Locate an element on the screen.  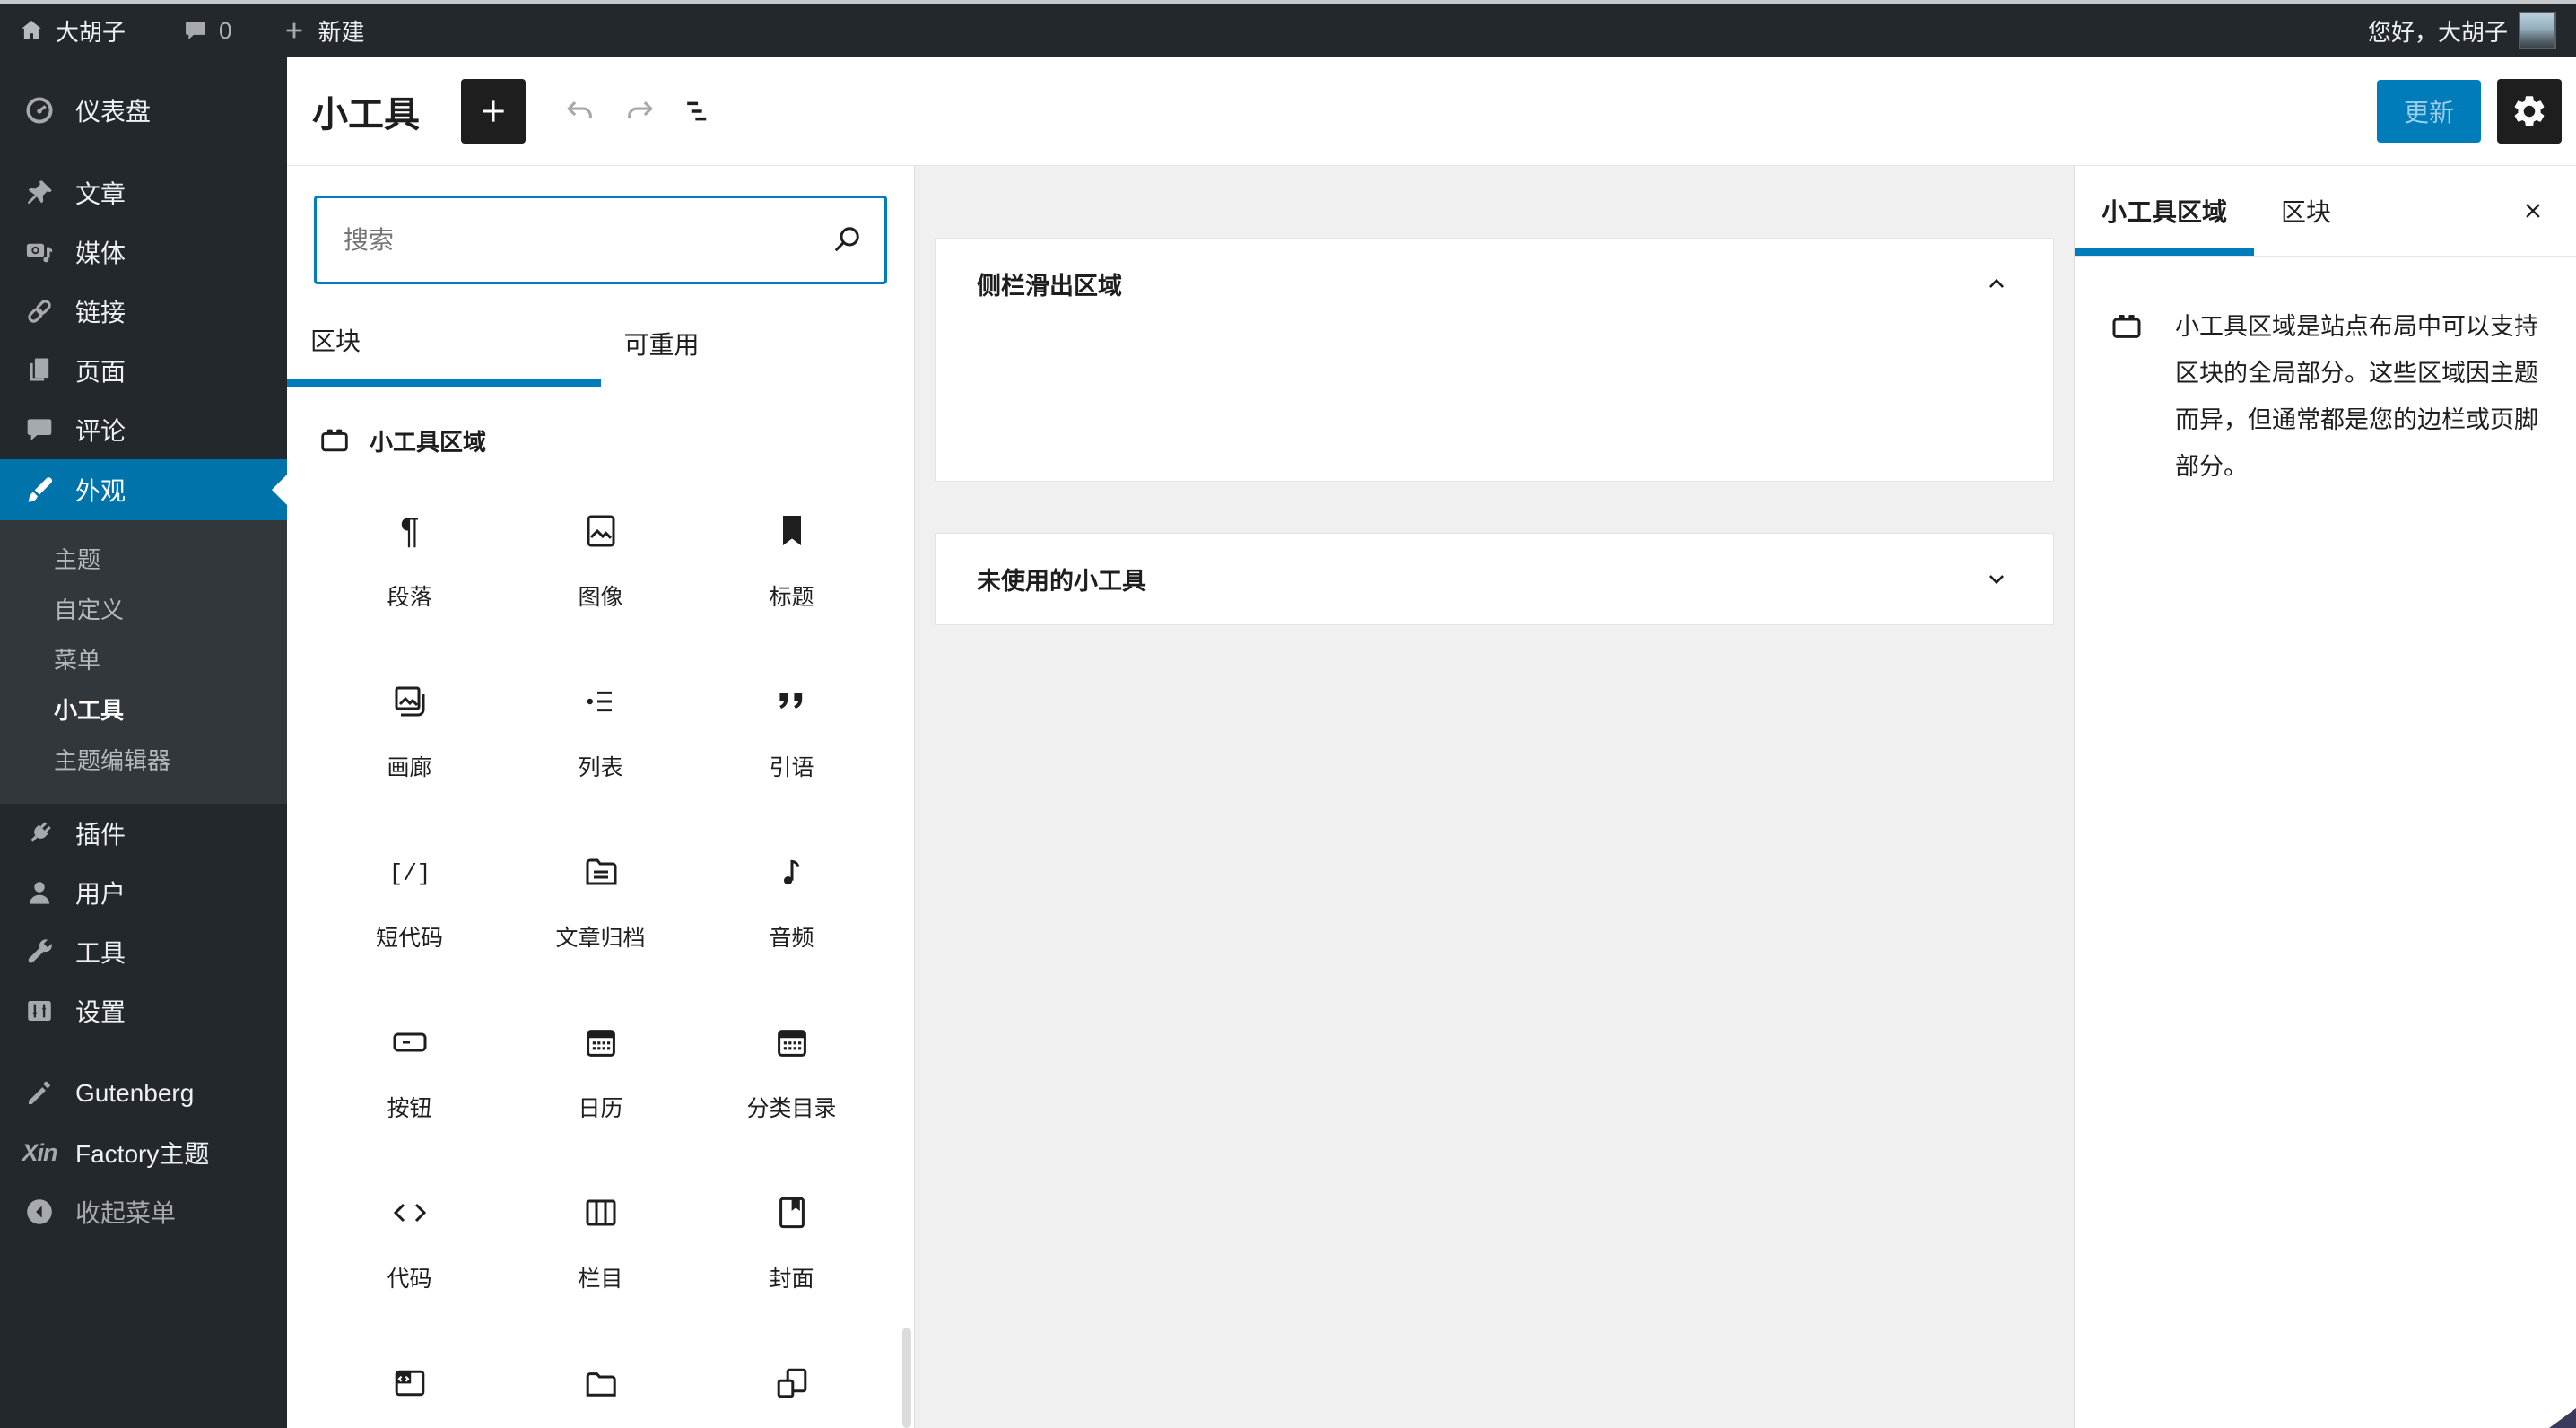
block-item-image: 图像 is located at coordinates (600, 584).